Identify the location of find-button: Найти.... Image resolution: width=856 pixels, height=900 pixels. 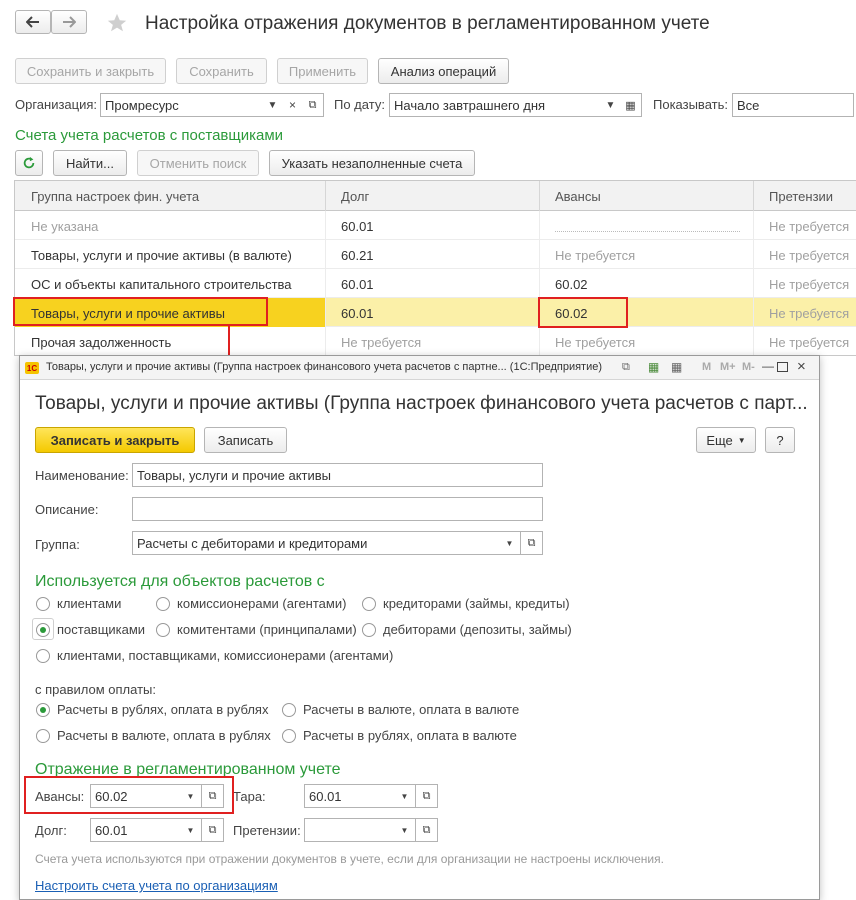
(90, 163).